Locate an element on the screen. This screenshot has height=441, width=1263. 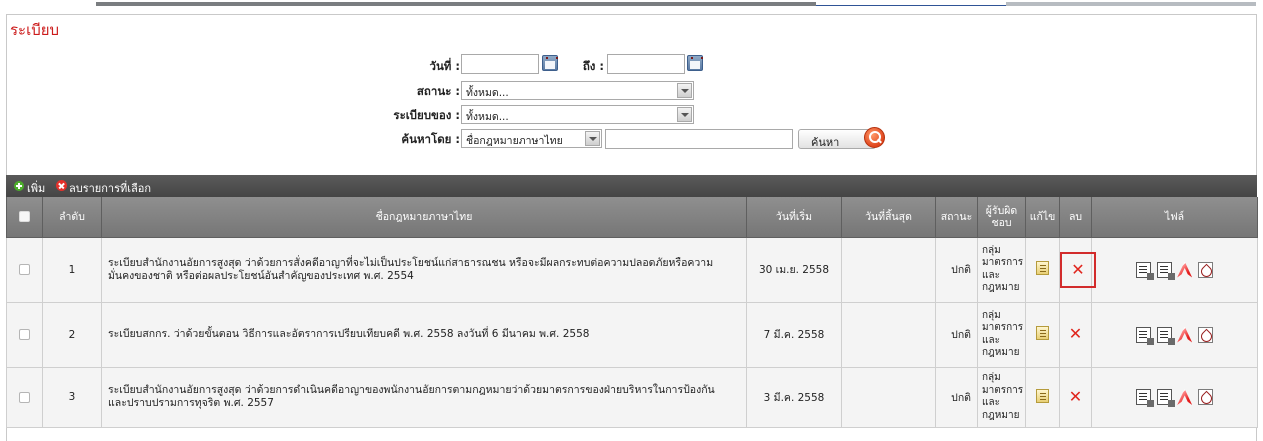
top-decoration is located at coordinates (631, 4).